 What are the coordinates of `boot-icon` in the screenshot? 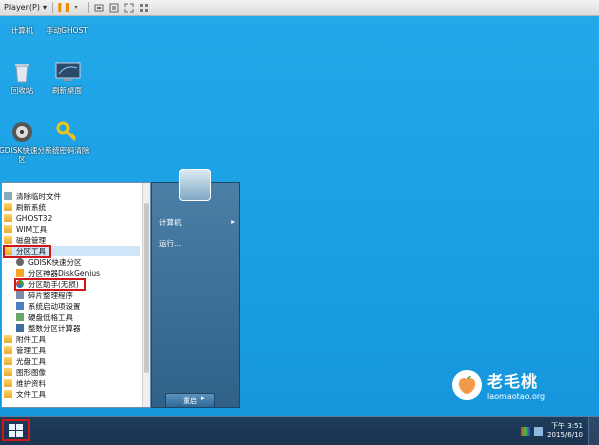 It's located at (20, 306).